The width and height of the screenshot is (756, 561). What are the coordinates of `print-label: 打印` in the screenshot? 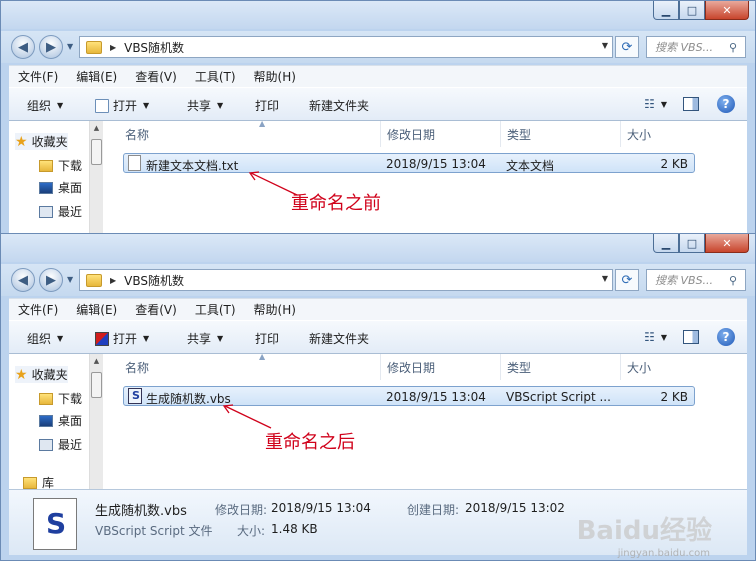 It's located at (267, 106).